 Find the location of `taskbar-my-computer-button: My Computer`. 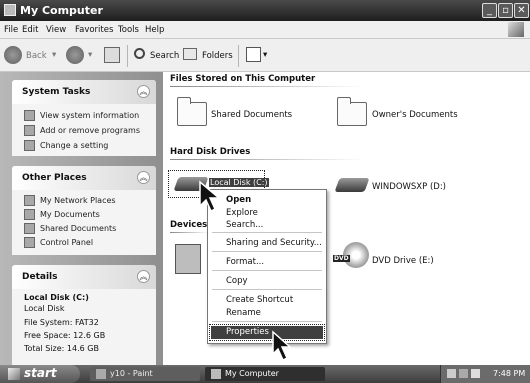

taskbar-my-computer-button: My Computer is located at coordinates (265, 374).